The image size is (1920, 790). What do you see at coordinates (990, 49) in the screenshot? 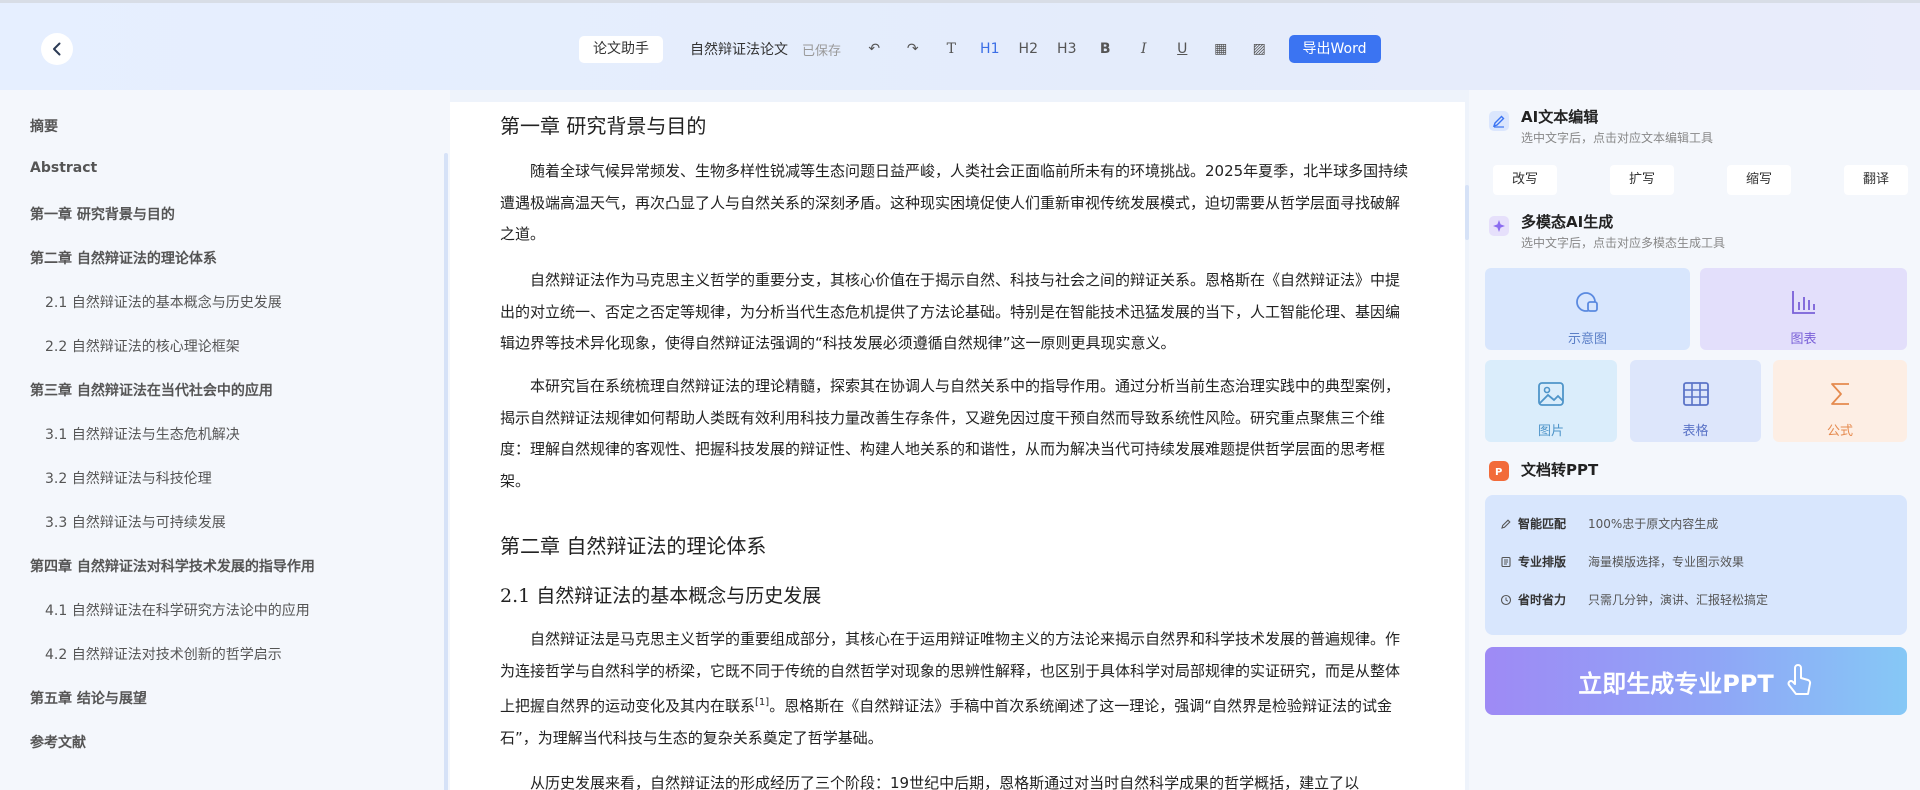
I see `h1-button: H1` at bounding box center [990, 49].